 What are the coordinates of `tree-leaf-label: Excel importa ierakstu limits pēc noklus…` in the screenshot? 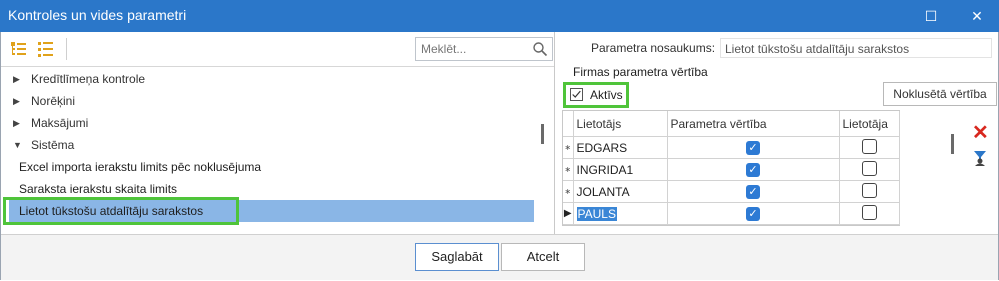 It's located at (140, 167).